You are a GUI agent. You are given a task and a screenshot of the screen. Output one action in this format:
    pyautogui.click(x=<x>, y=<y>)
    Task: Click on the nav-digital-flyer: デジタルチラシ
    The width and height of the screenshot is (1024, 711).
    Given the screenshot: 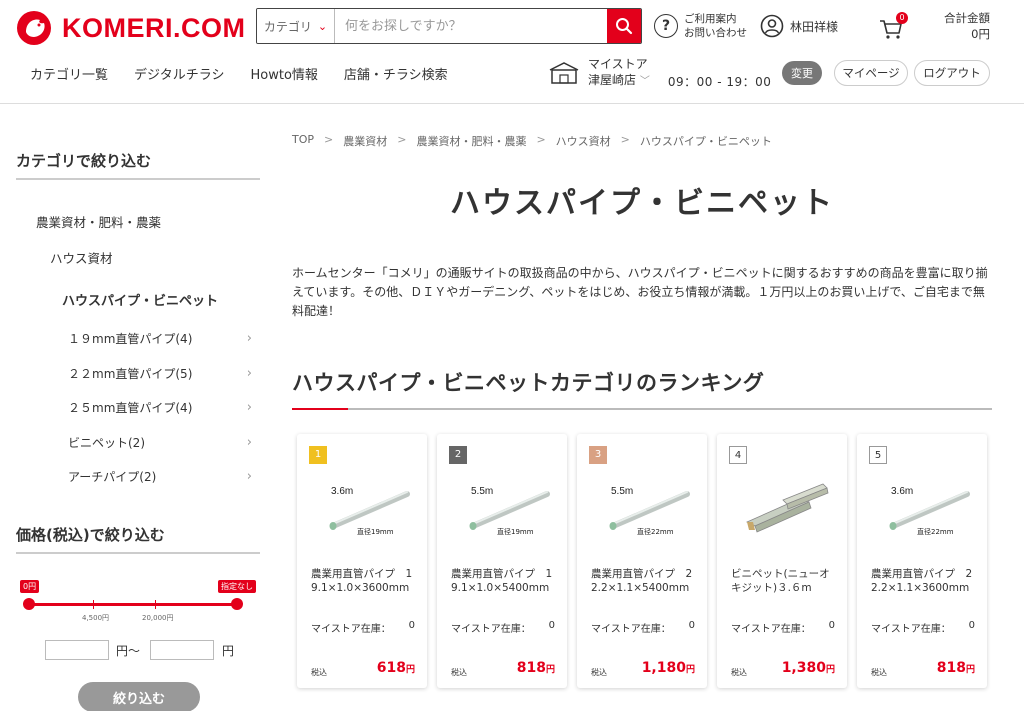 What is the action you would take?
    pyautogui.click(x=179, y=73)
    